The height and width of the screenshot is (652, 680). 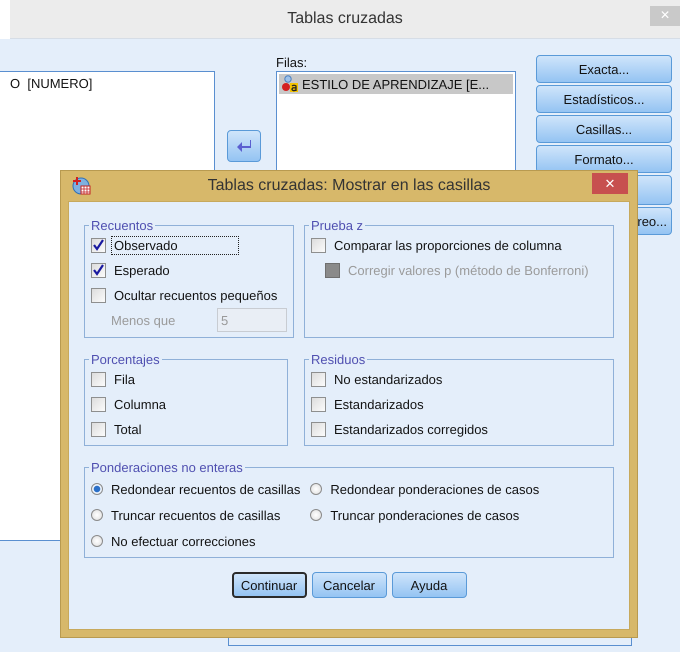 I want to click on checkbox-label: No estandarizados, so click(x=388, y=379).